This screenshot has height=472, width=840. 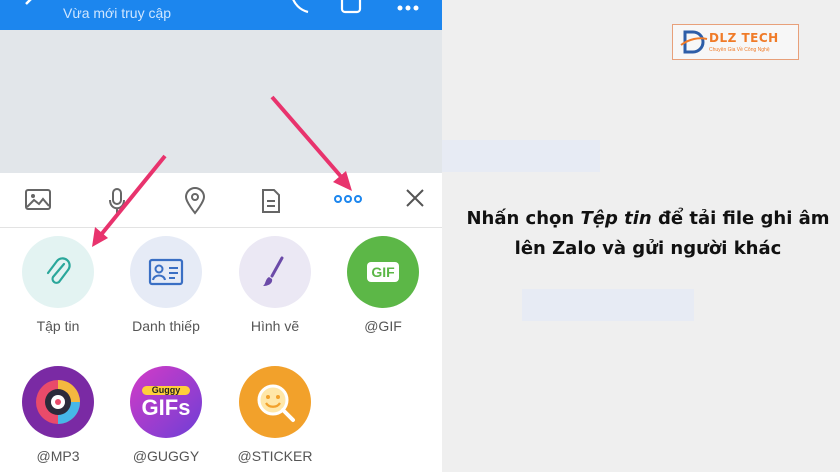 I want to click on grid-item-mp3: @MP3, so click(x=58, y=415).